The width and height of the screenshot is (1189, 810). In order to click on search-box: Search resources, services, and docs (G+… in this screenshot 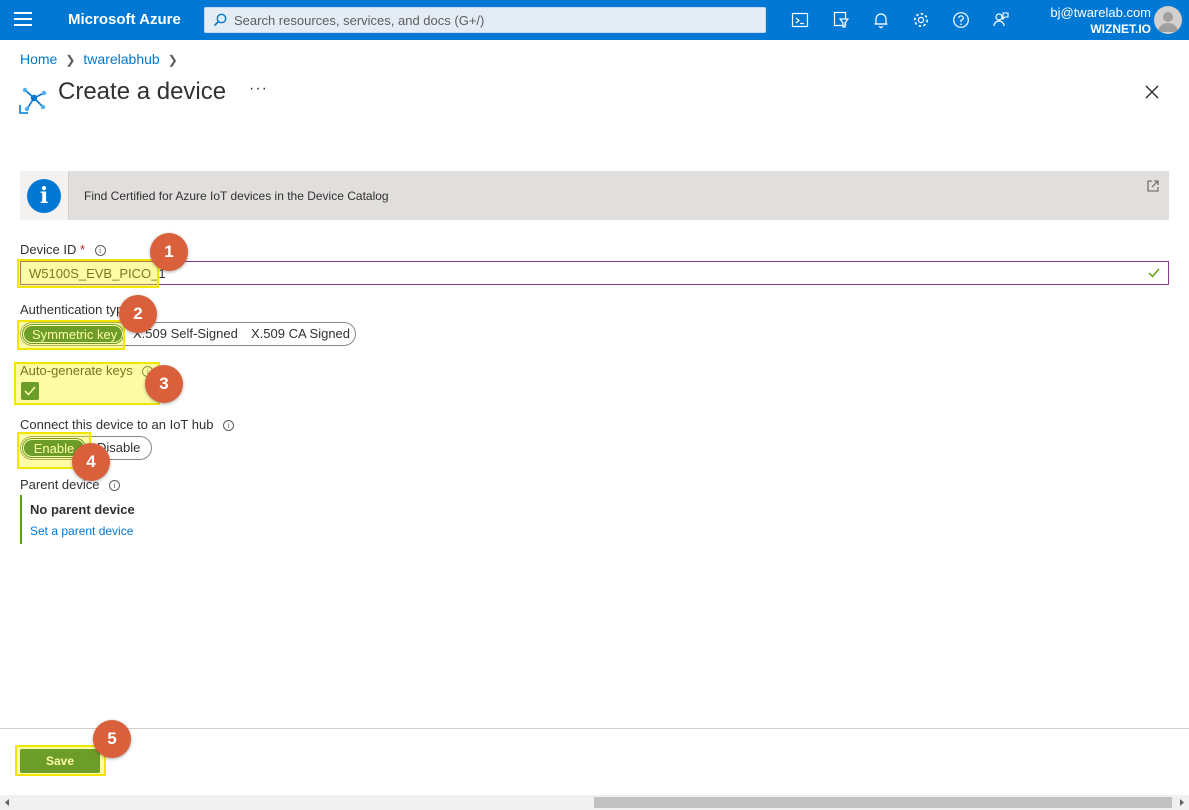, I will do `click(485, 20)`.